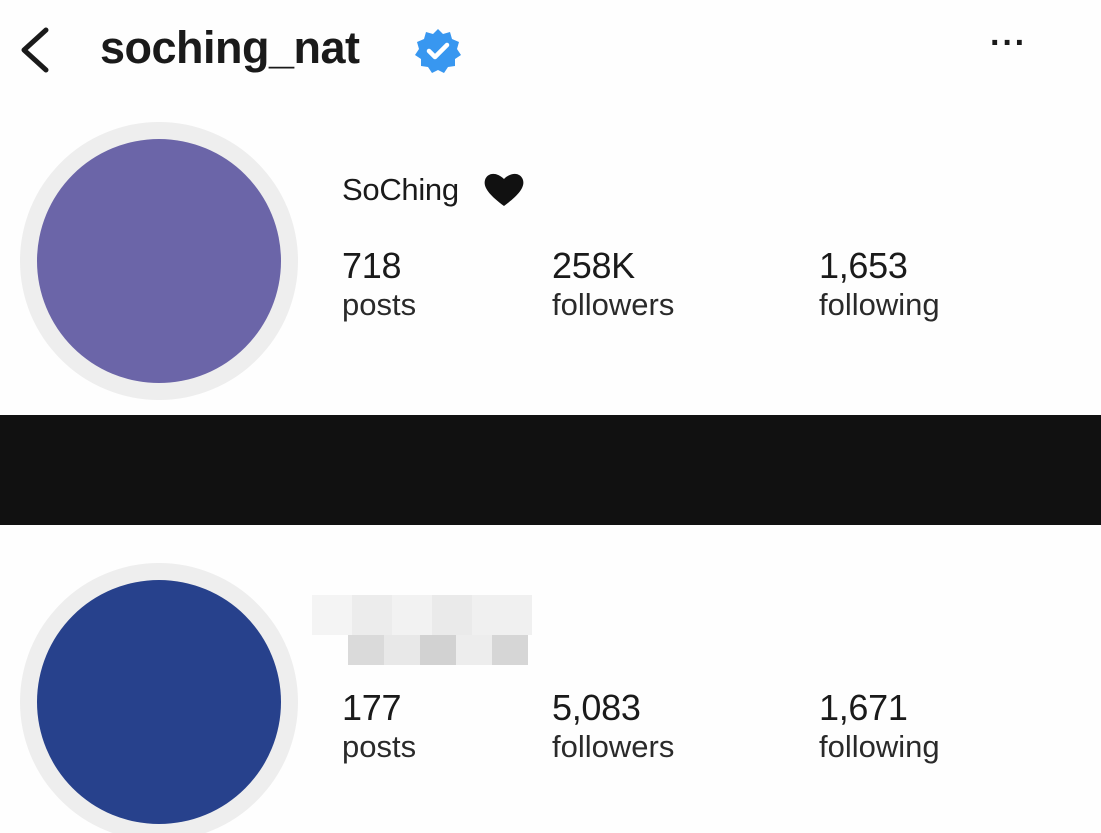 Image resolution: width=1101 pixels, height=833 pixels. What do you see at coordinates (504, 189) in the screenshot?
I see `black-heart-icon` at bounding box center [504, 189].